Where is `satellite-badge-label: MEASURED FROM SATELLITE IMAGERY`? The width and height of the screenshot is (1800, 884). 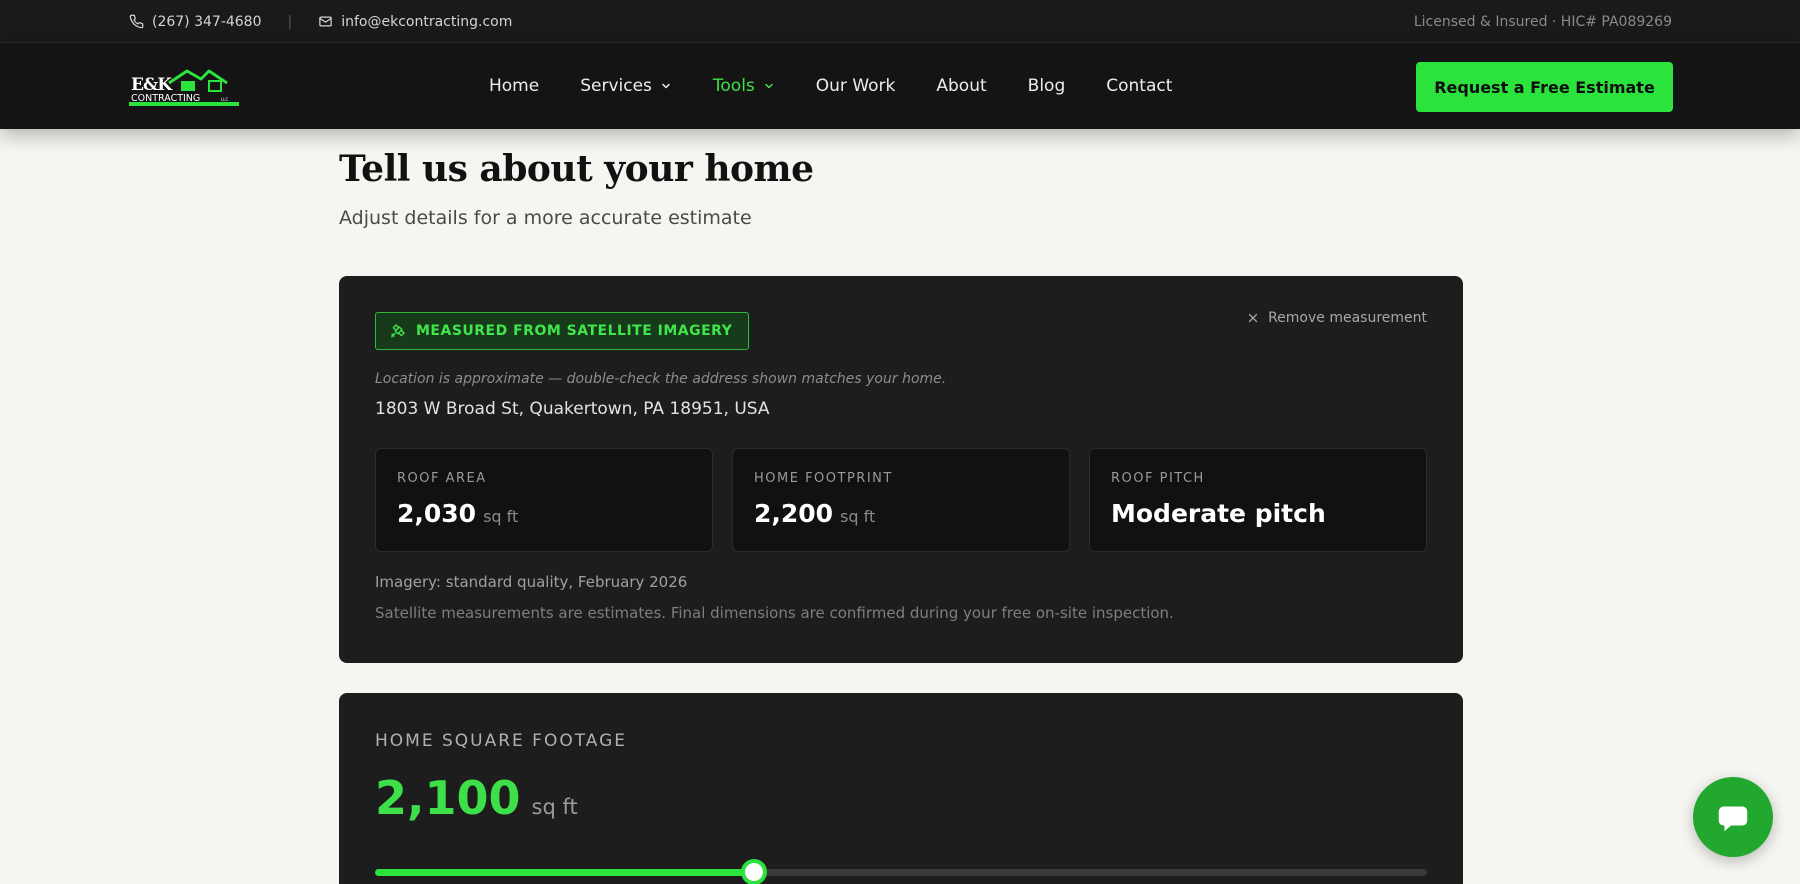 satellite-badge-label: MEASURED FROM SATELLITE IMAGERY is located at coordinates (574, 331).